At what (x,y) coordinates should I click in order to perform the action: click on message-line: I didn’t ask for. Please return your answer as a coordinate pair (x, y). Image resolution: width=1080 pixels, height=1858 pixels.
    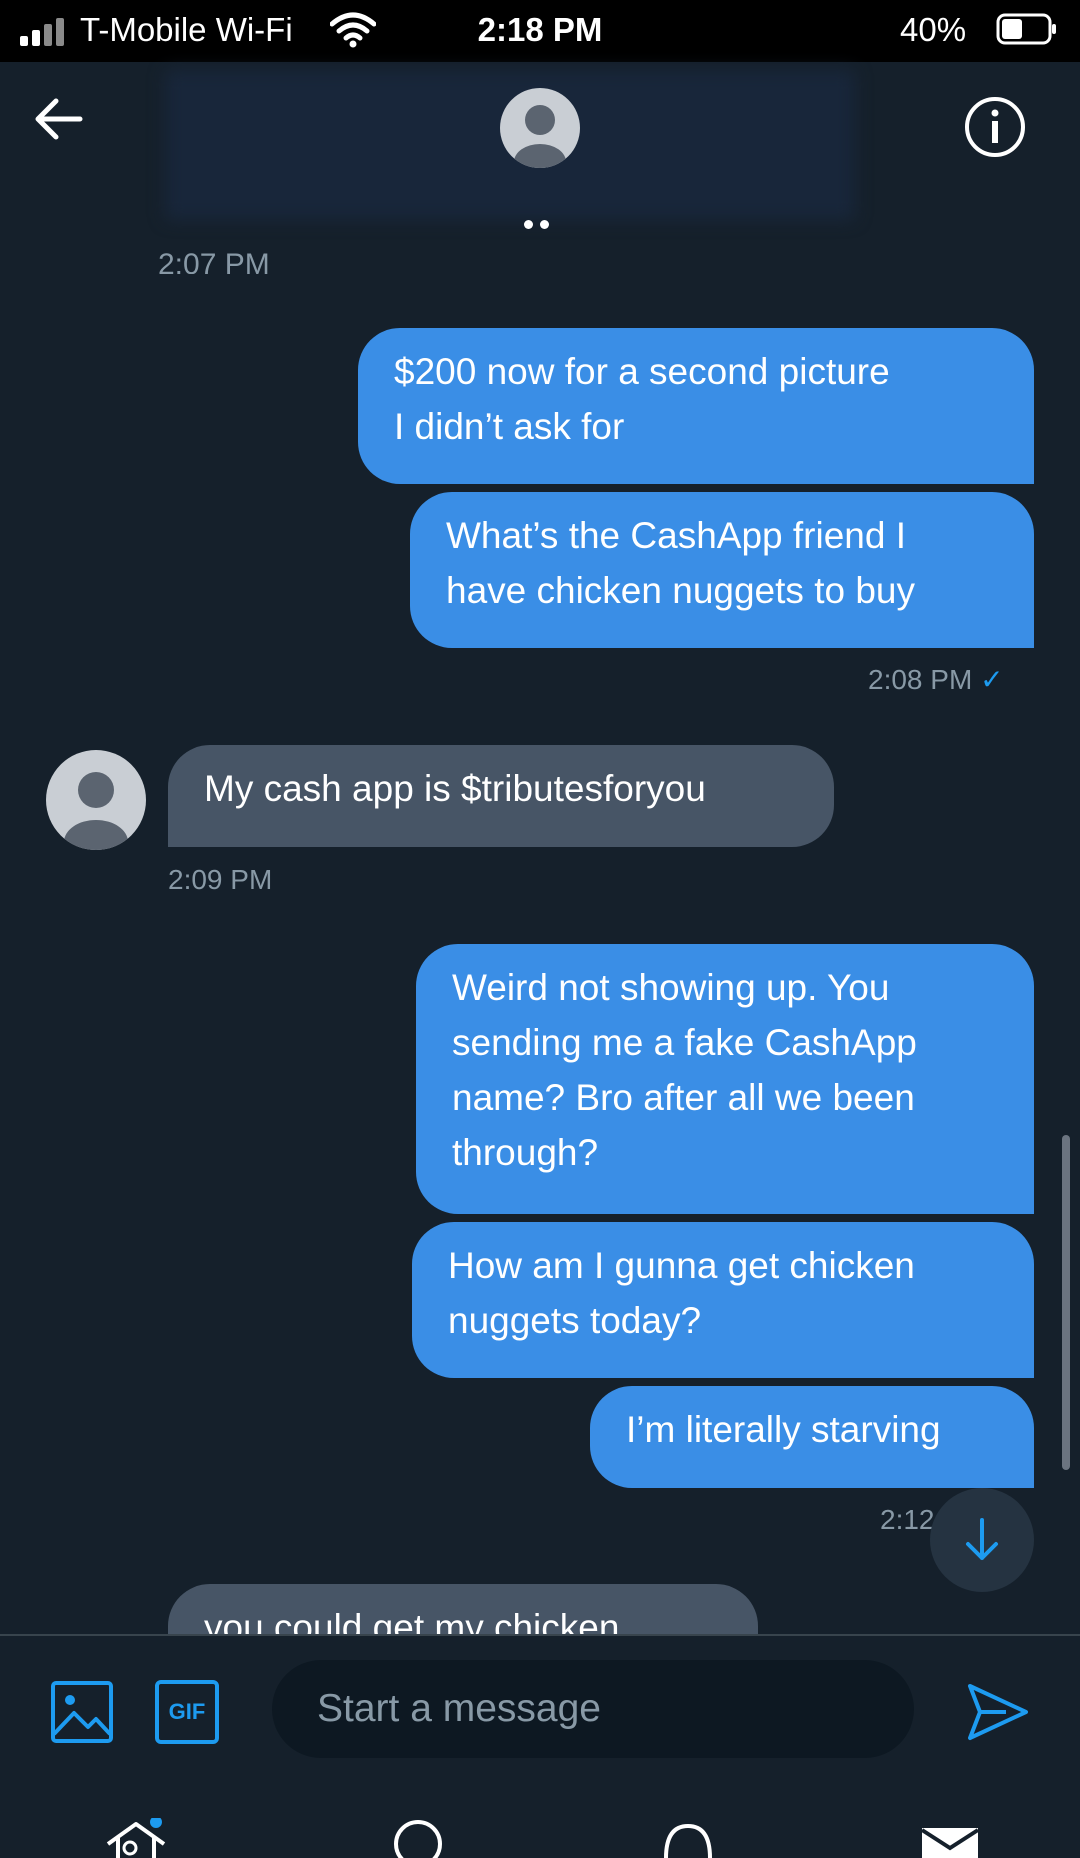
    Looking at the image, I should click on (509, 426).